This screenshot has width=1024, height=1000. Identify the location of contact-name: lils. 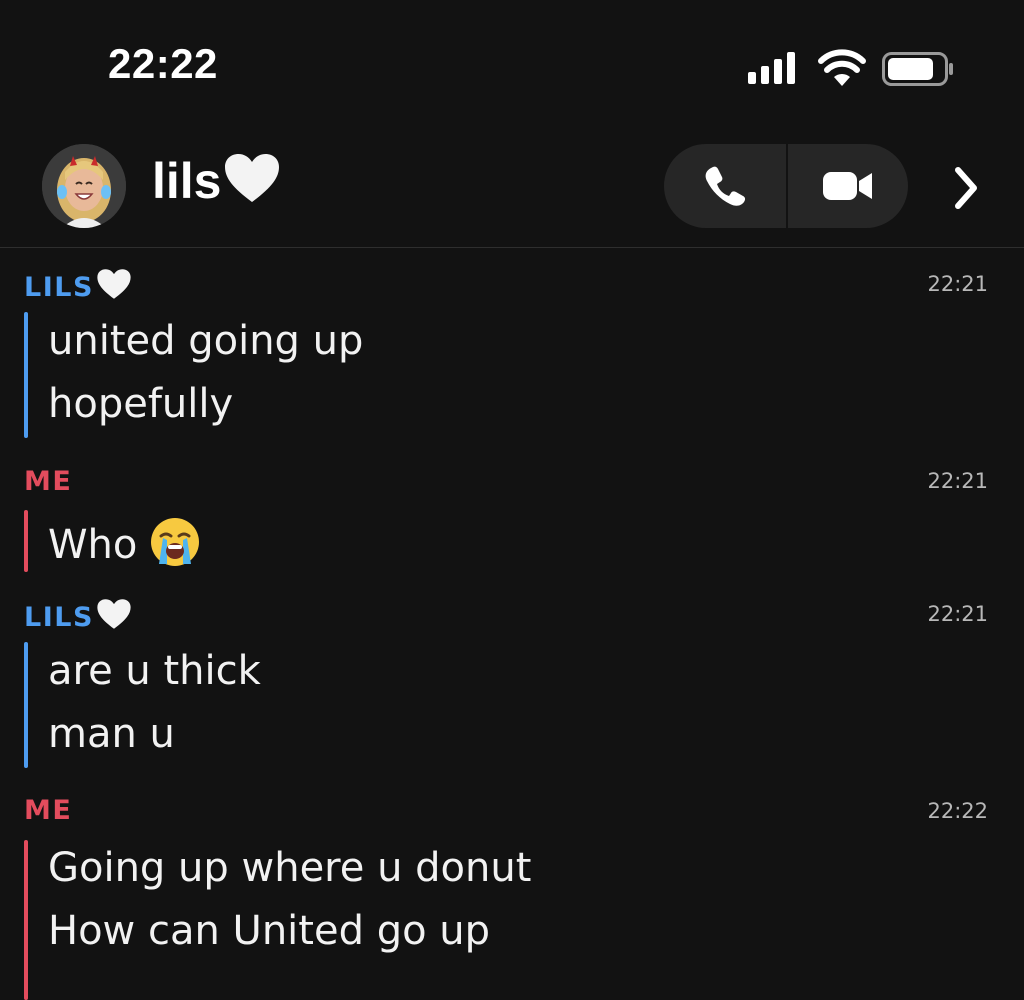
(216, 181).